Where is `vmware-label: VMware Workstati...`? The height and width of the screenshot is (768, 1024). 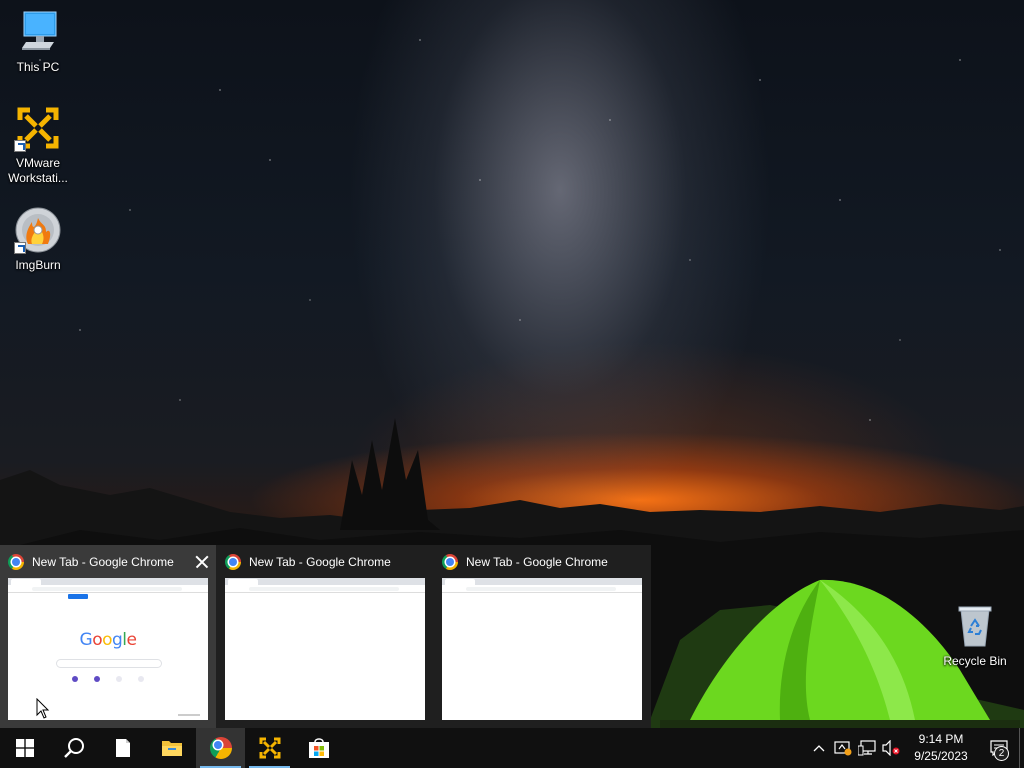 vmware-label: VMware Workstati... is located at coordinates (38, 170).